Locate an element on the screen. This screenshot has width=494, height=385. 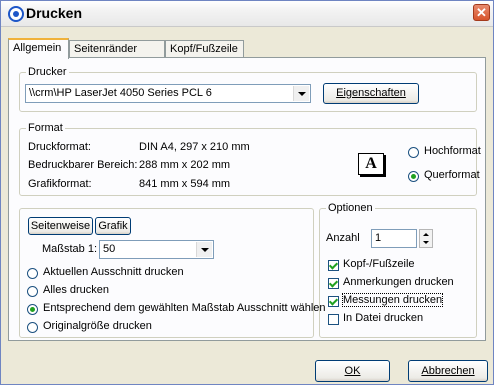
properties-button-label: Eigenschaften is located at coordinates (371, 93).